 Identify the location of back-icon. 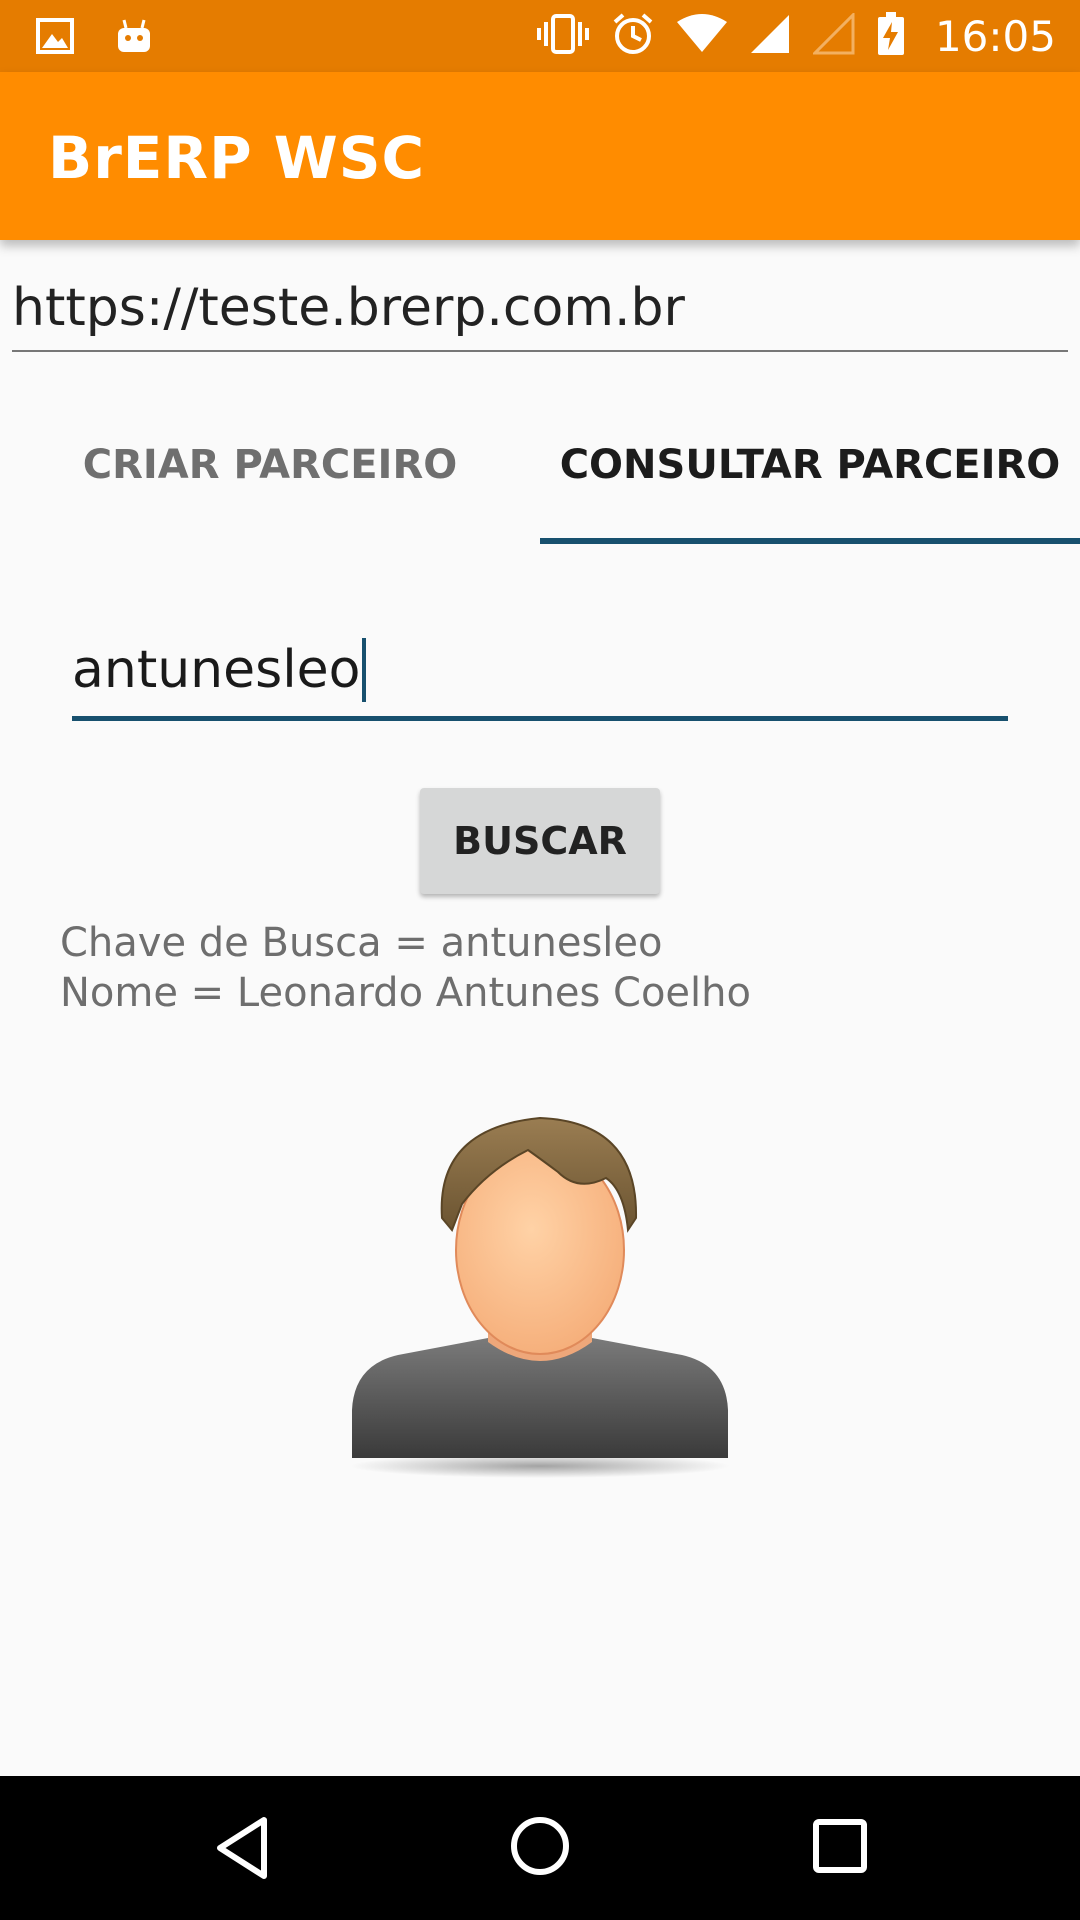
(242, 1850).